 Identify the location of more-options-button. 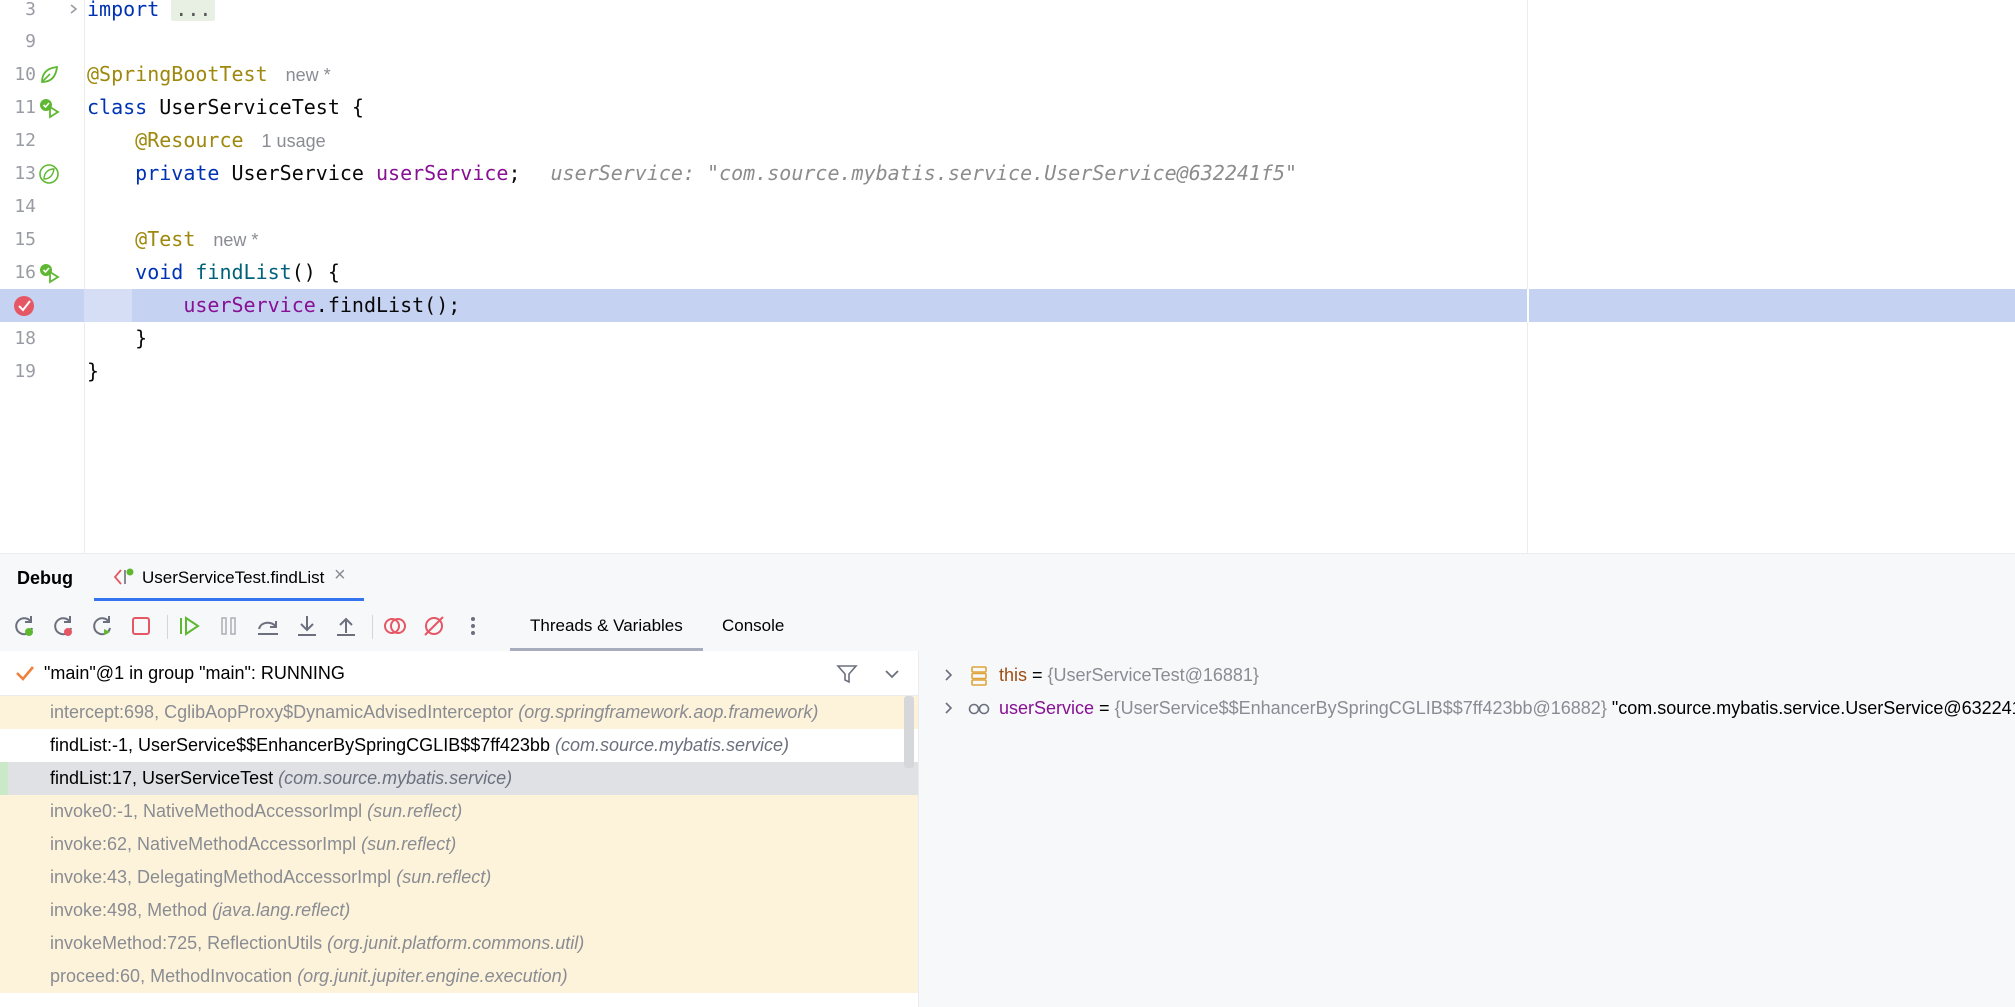
(473, 626).